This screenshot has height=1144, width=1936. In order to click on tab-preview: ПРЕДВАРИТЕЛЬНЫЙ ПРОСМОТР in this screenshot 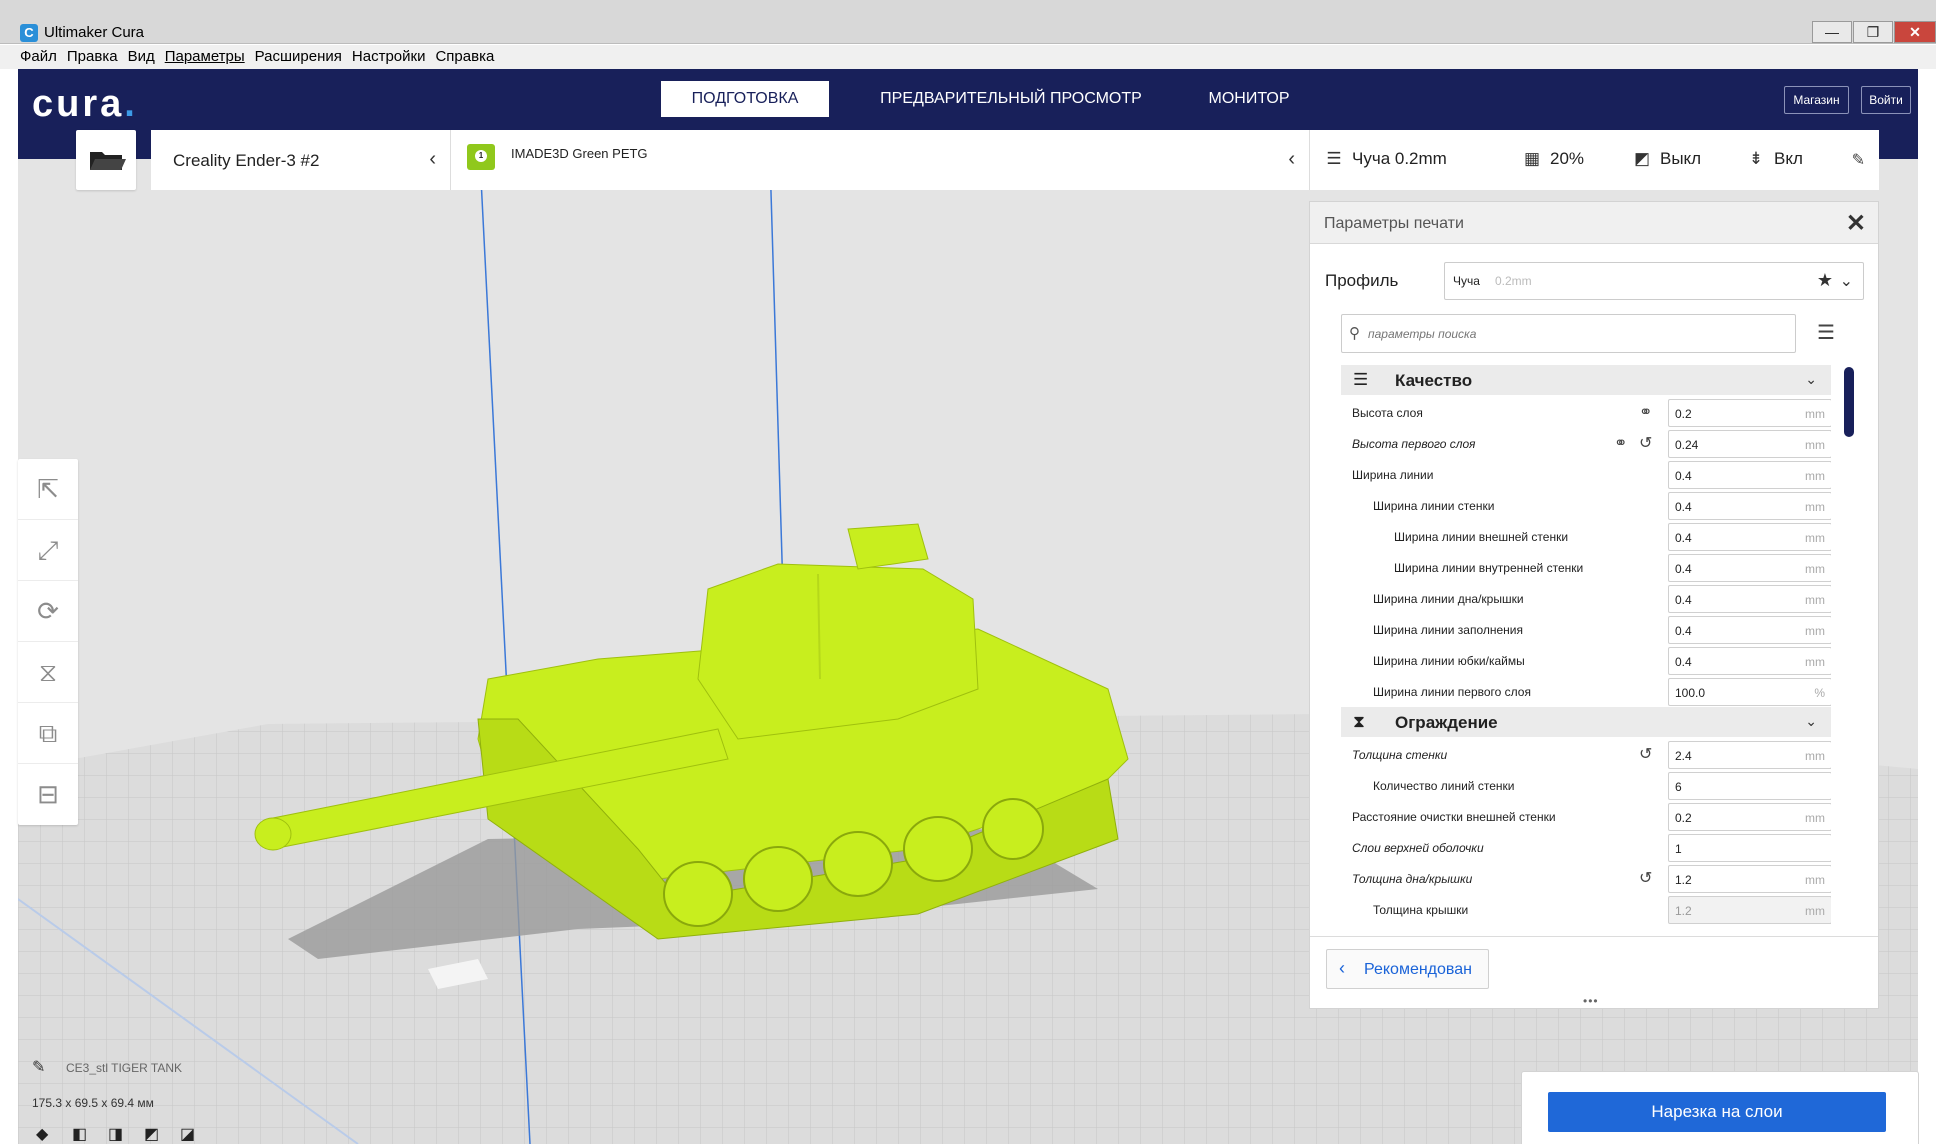, I will do `click(1011, 99)`.